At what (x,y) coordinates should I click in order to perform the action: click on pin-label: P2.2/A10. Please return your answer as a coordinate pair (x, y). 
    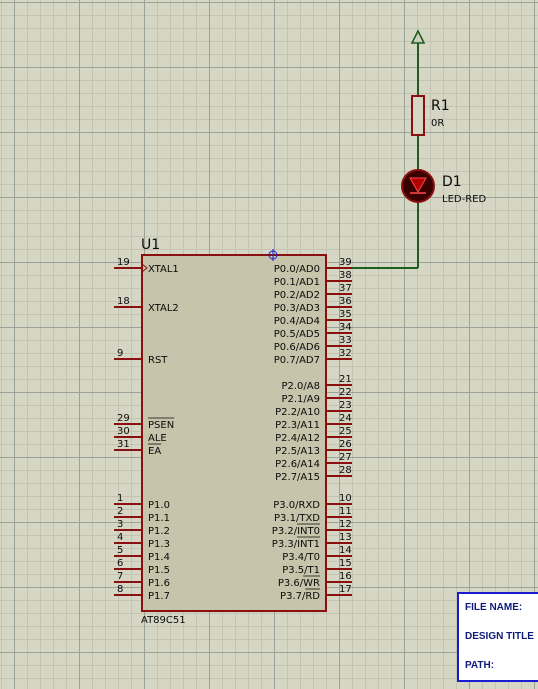
    Looking at the image, I should click on (297, 412).